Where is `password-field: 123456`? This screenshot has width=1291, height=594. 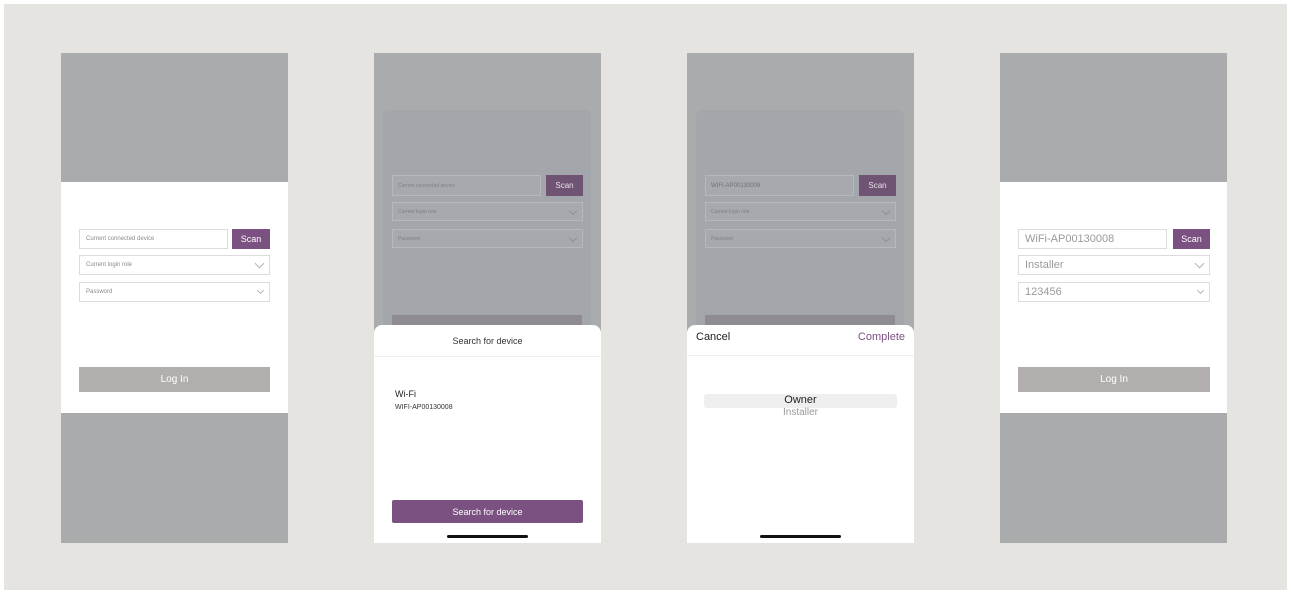 password-field: 123456 is located at coordinates (1114, 292).